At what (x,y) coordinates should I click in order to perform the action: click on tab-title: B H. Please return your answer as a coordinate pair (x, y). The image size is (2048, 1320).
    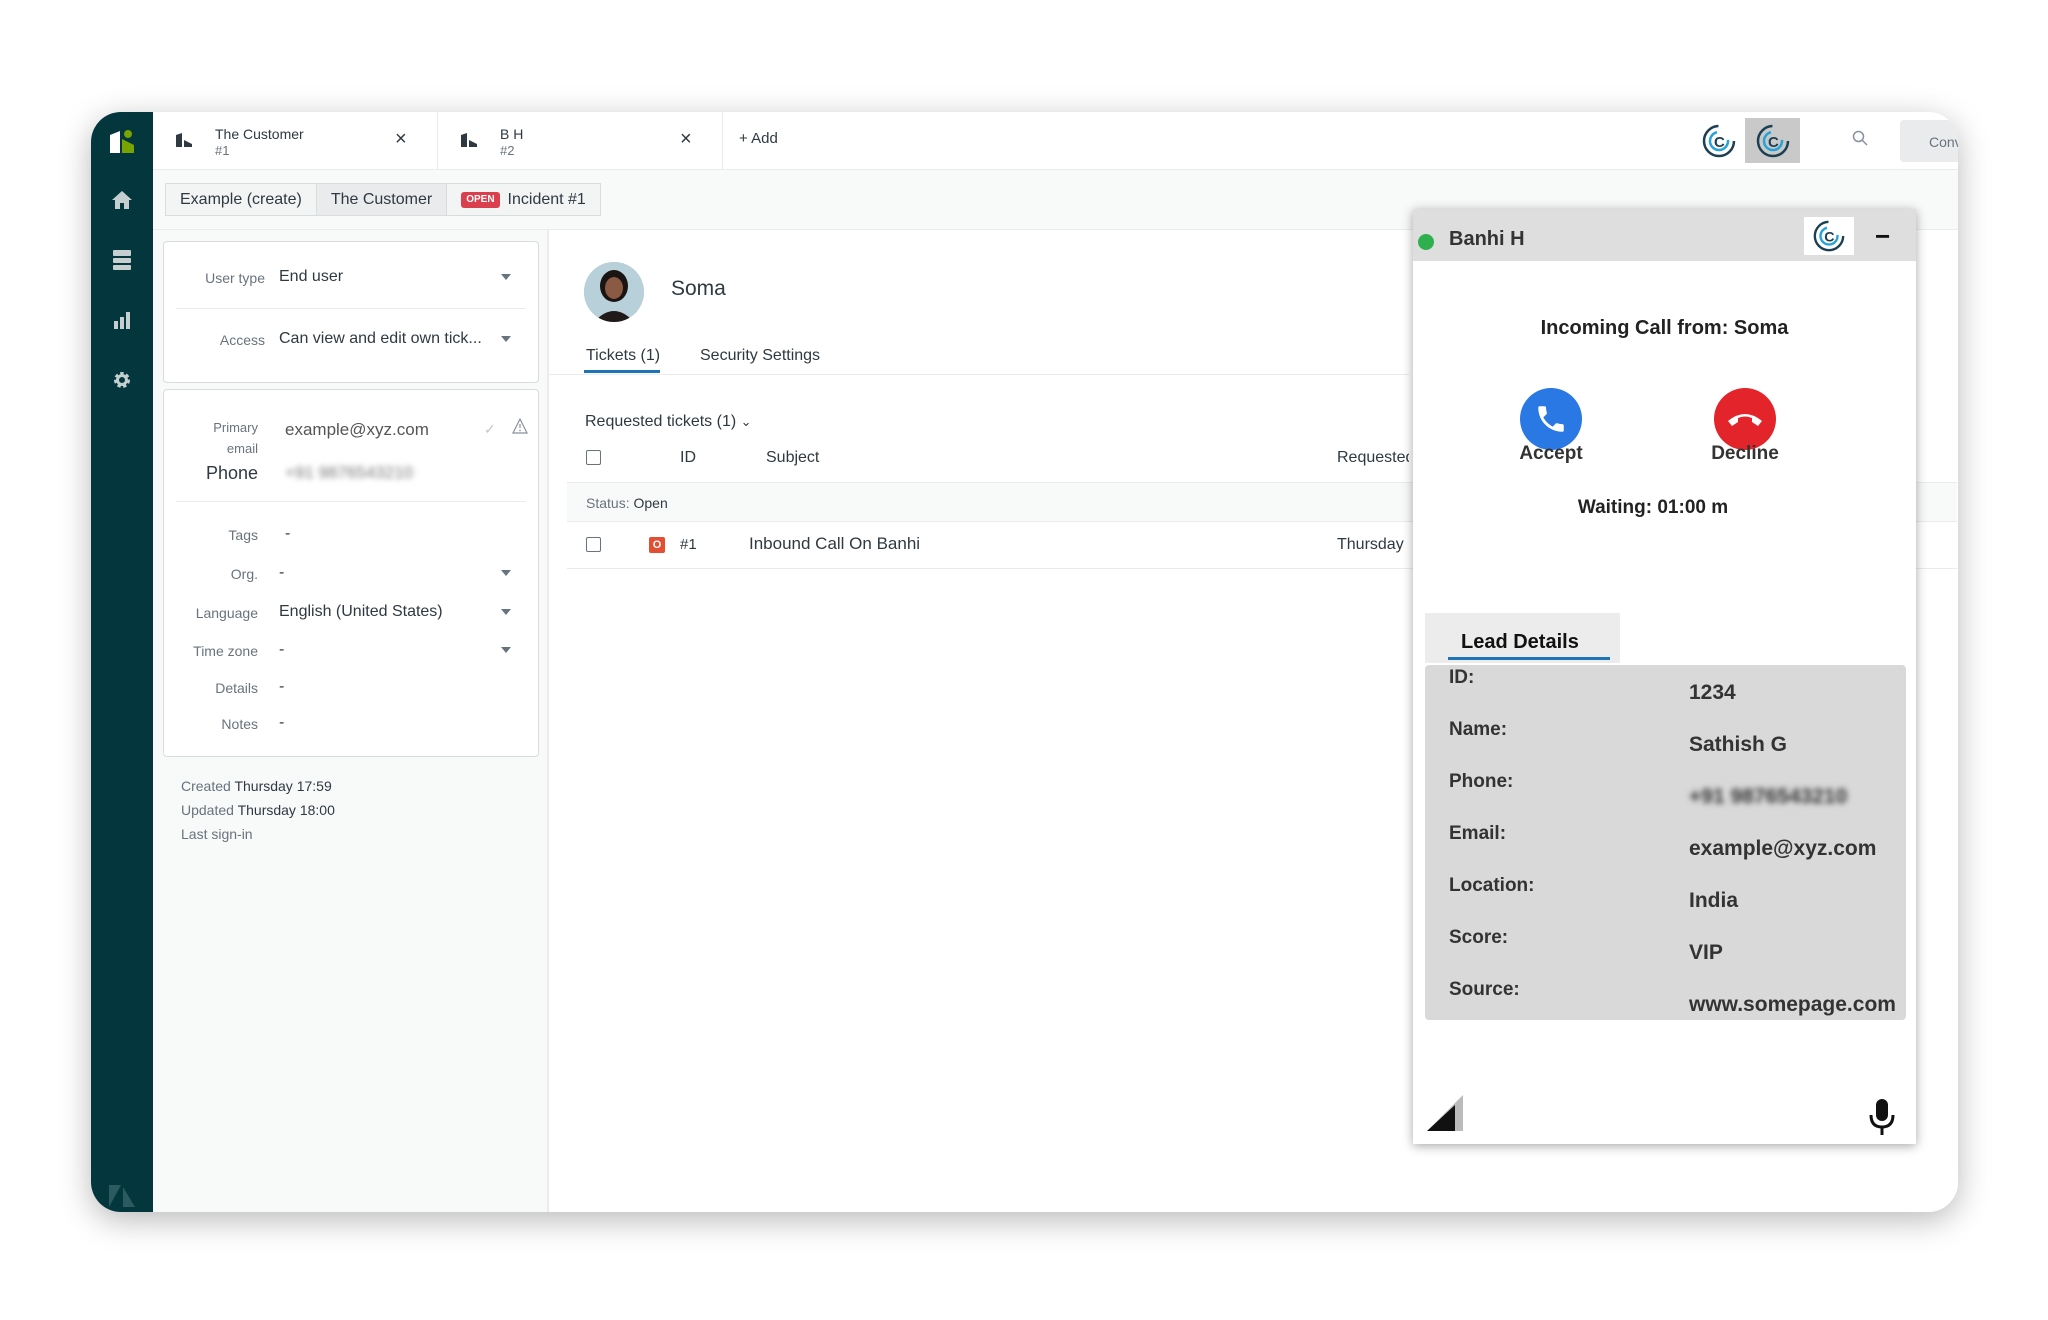
    Looking at the image, I should click on (512, 134).